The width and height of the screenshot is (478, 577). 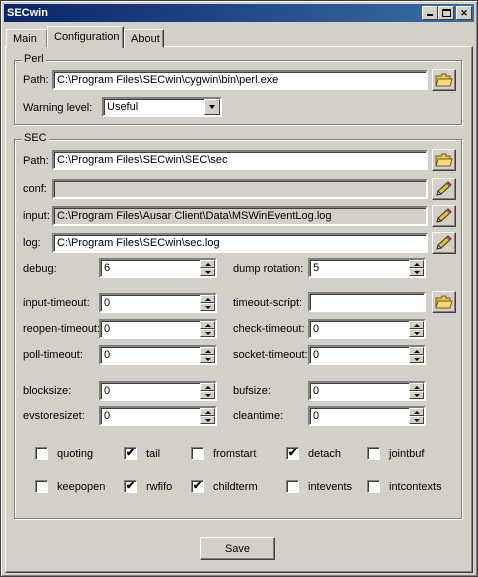 I want to click on dump-rotation-spinner: 5, so click(x=367, y=268).